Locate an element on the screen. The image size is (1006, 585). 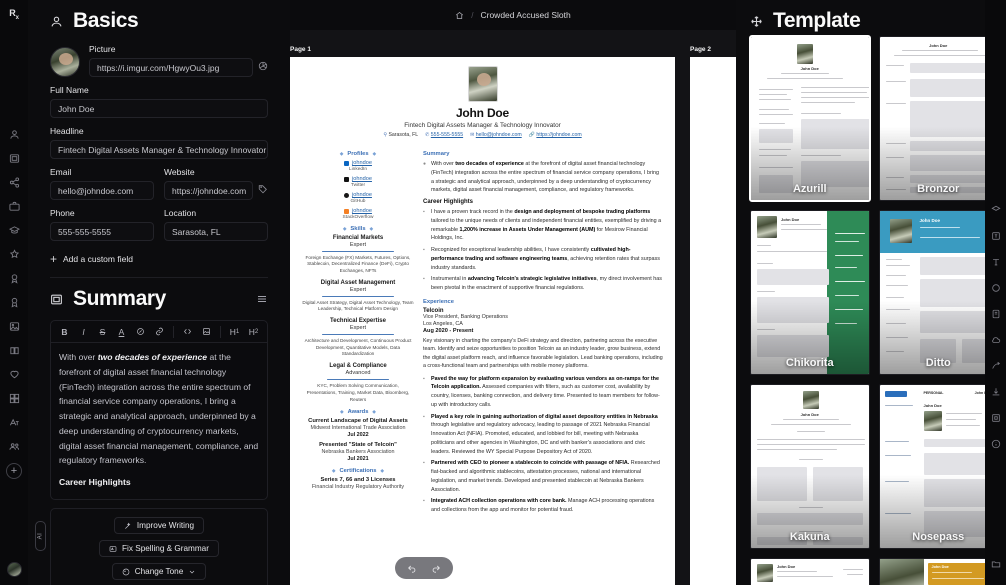
image-icon is located at coordinates (206, 332).